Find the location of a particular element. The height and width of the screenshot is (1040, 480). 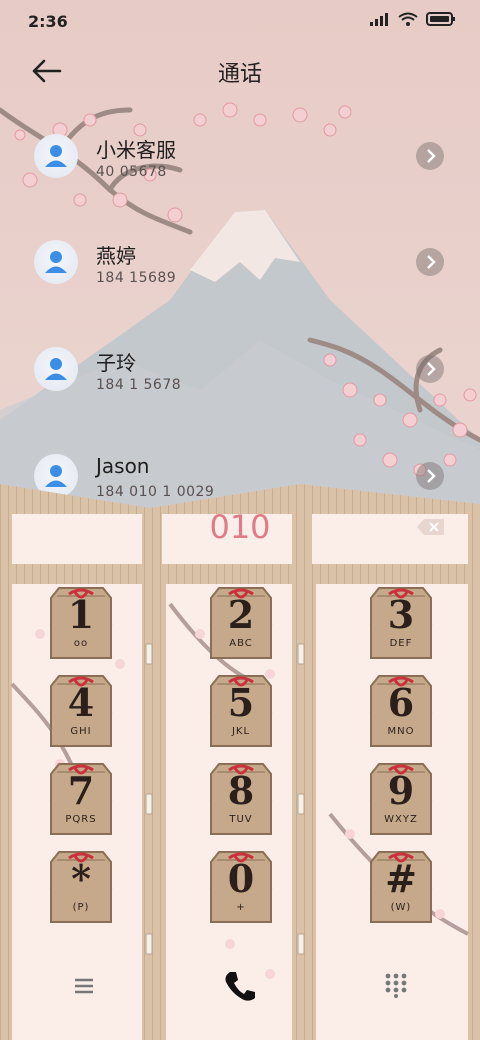

key-letters: (P) is located at coordinates (81, 907).